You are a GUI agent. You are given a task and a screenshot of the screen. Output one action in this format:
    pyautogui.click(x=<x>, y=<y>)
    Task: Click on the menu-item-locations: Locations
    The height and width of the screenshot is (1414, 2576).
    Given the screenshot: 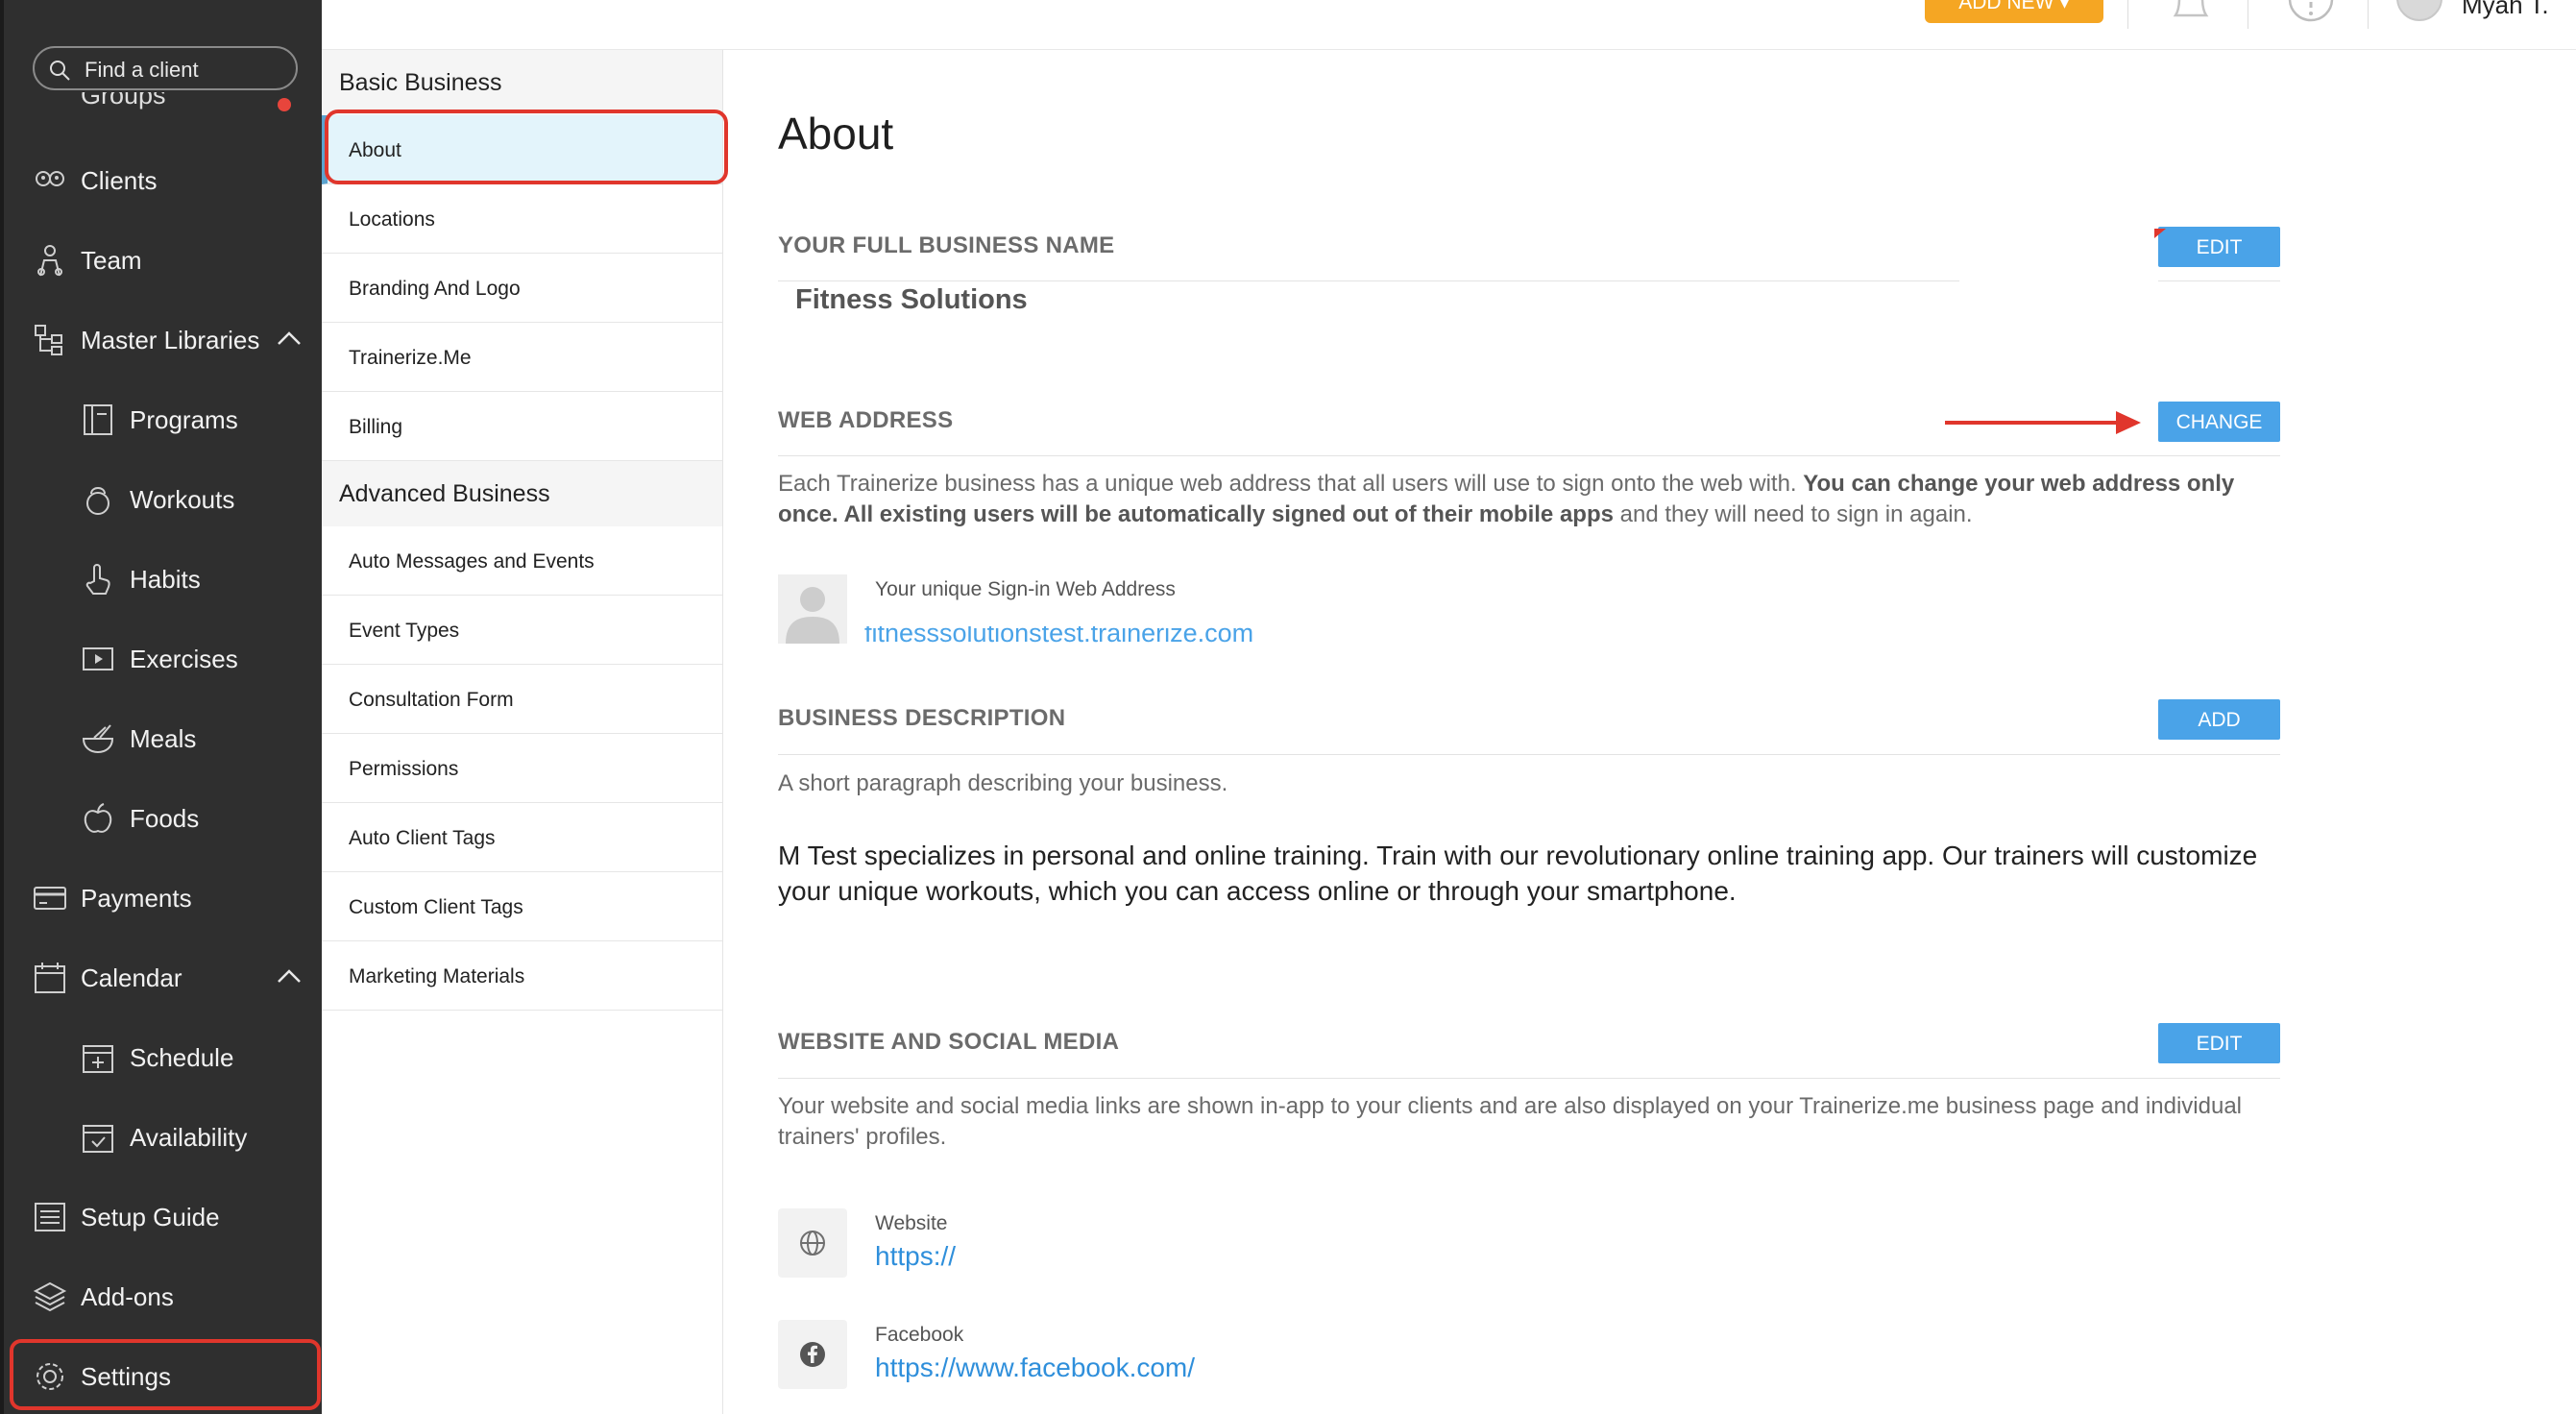 What is the action you would take?
    pyautogui.click(x=522, y=219)
    